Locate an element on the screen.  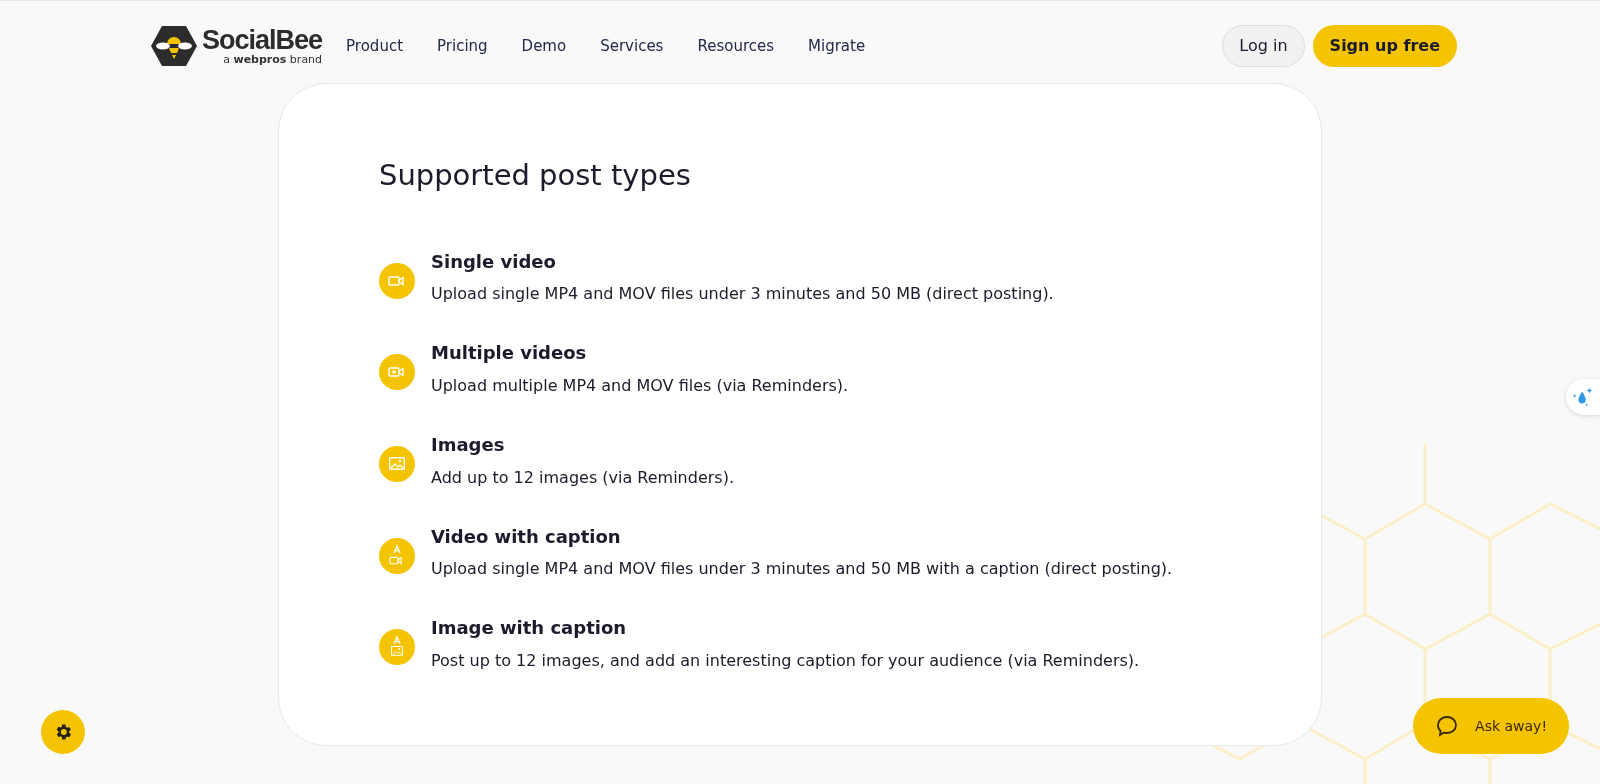
chat-button: Ask away! is located at coordinates (1491, 726).